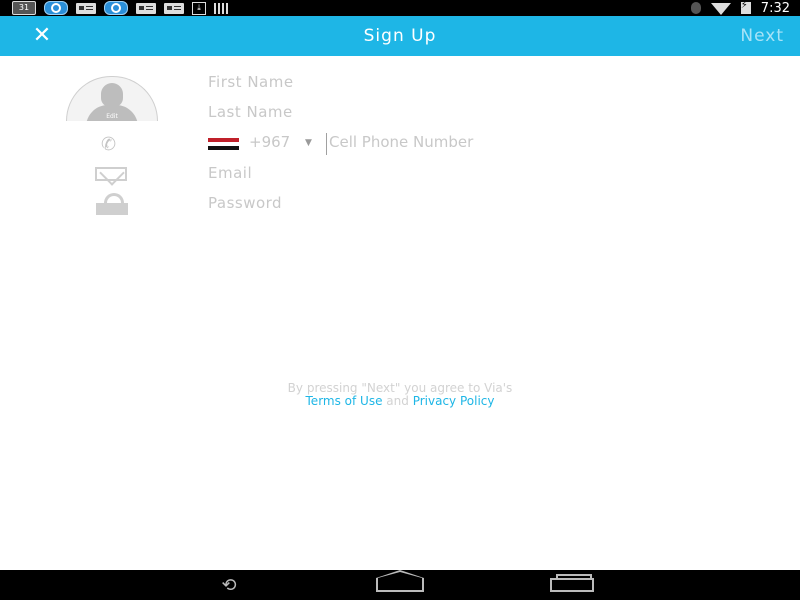 Image resolution: width=800 pixels, height=600 pixels. What do you see at coordinates (488, 207) in the screenshot?
I see `password-field: Password` at bounding box center [488, 207].